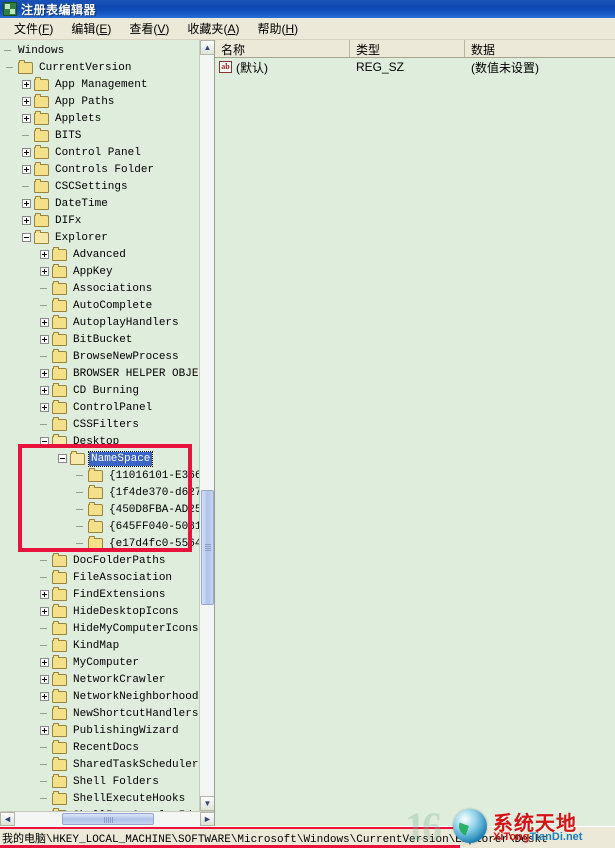 The height and width of the screenshot is (850, 615). I want to click on tree-node: CSSFilters, so click(100, 424).